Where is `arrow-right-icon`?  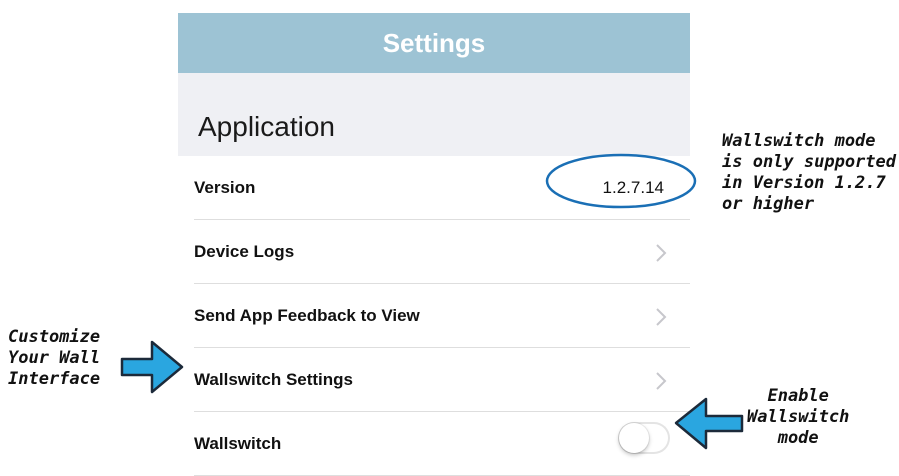 arrow-right-icon is located at coordinates (152, 367).